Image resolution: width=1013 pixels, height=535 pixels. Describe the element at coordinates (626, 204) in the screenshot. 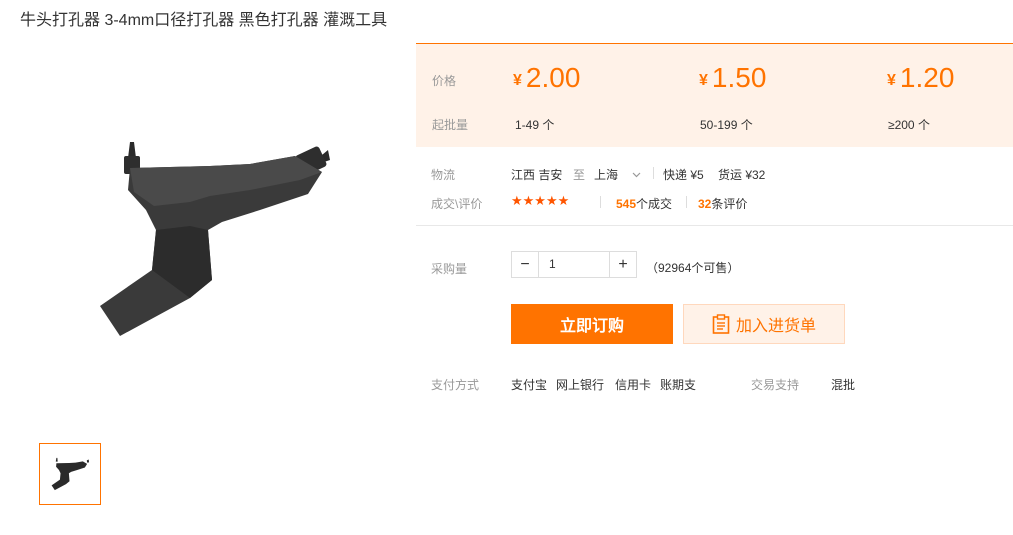

I see `deals-count: 545` at that location.